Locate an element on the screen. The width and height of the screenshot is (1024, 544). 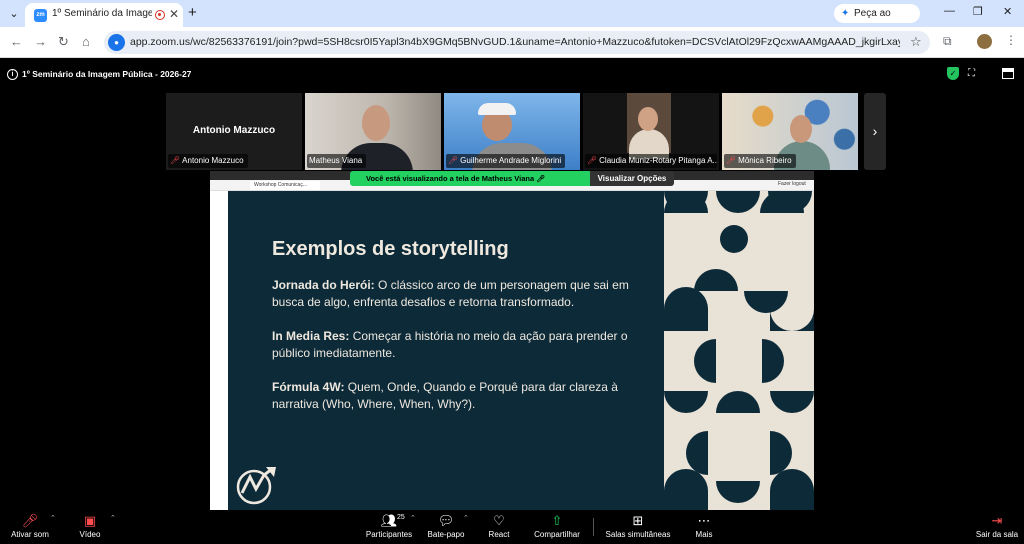
view-options-button: Visualizar Opções is located at coordinates (632, 178).